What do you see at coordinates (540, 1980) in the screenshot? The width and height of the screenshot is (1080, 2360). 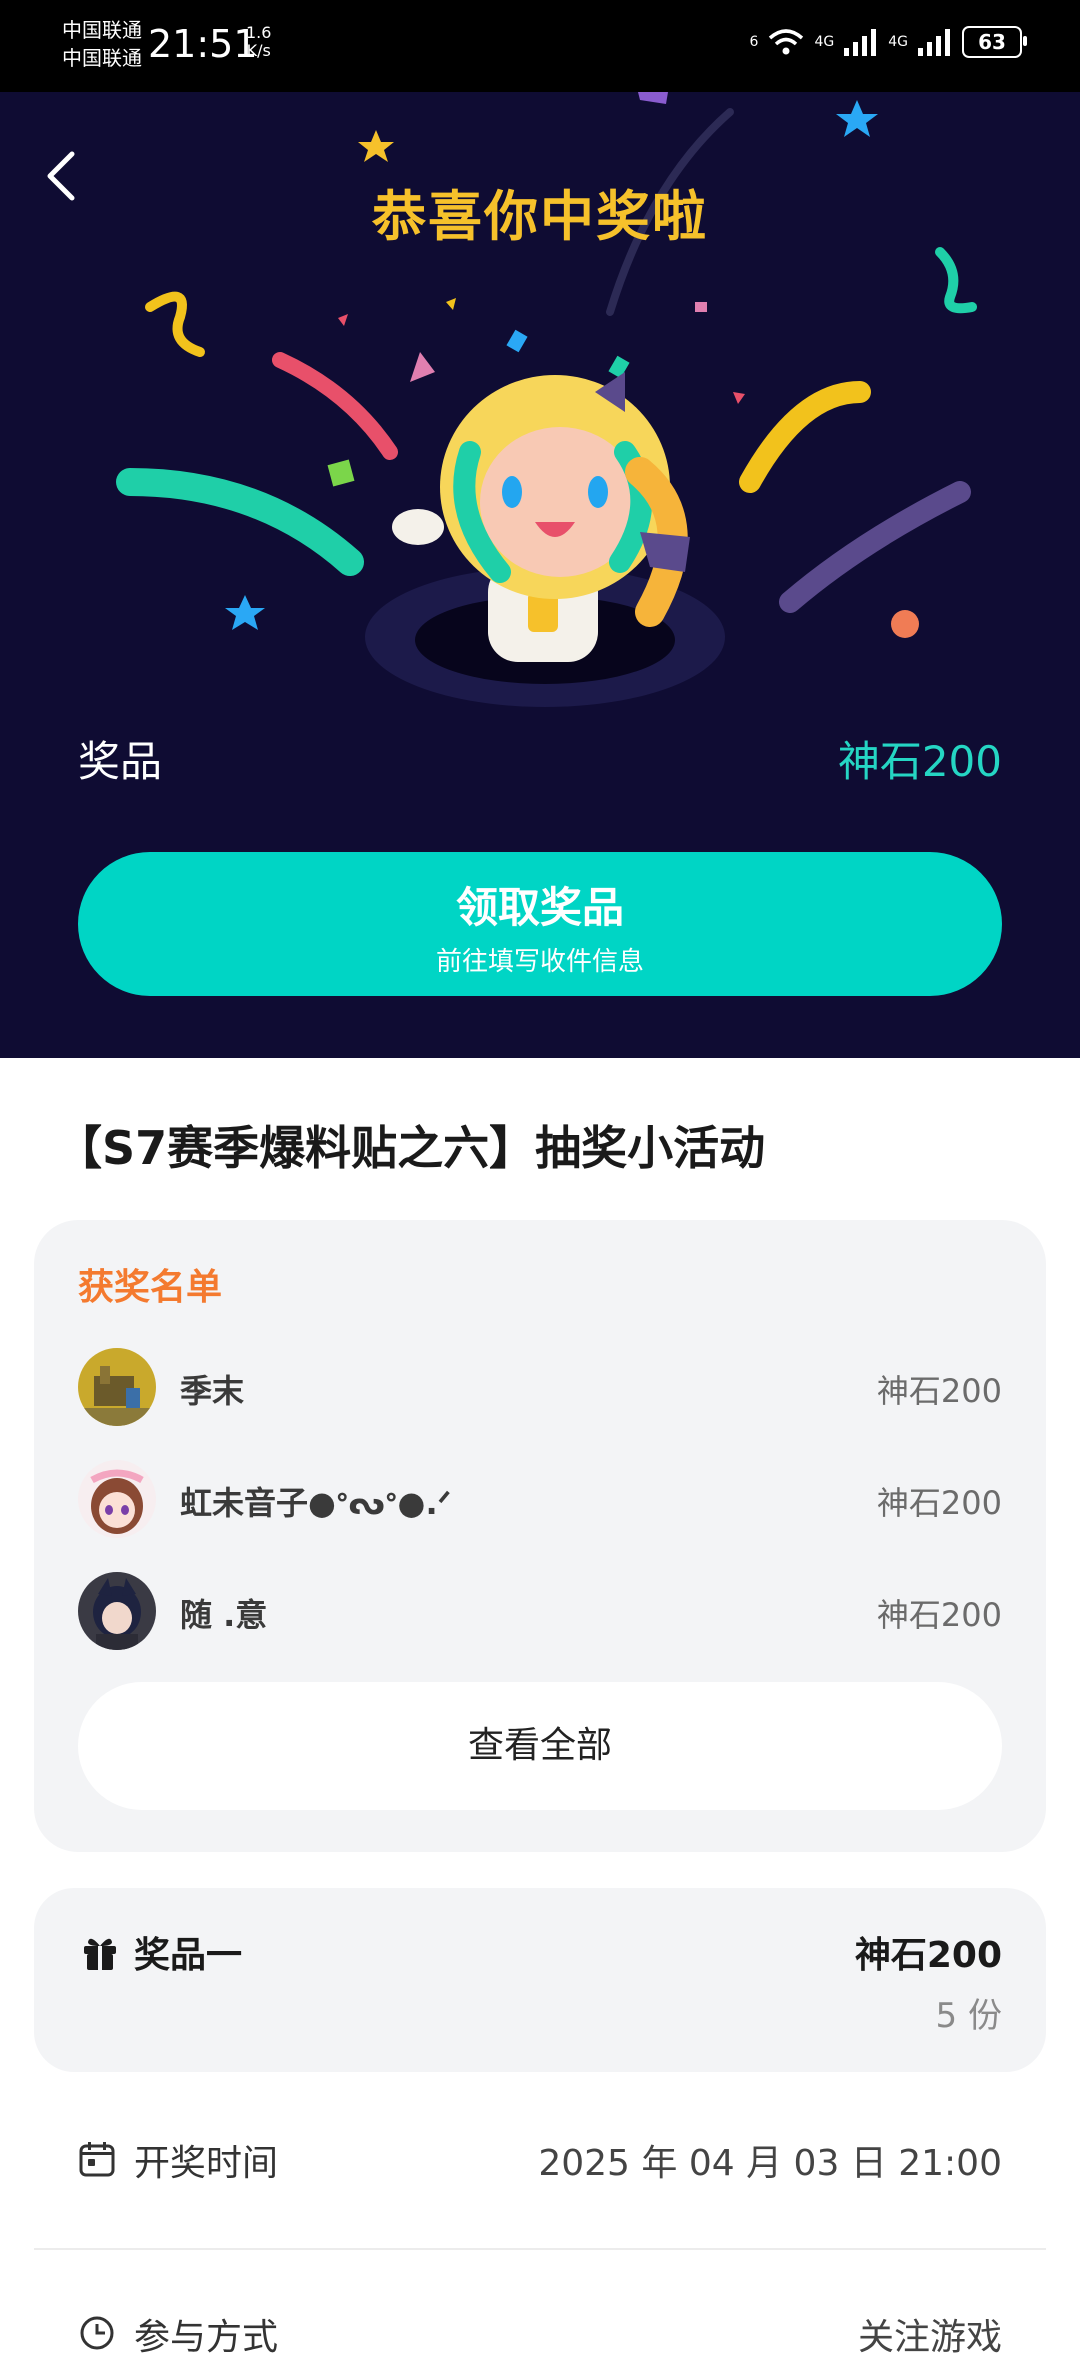 I see `prize-card: 奖品一 神石200 5 份` at bounding box center [540, 1980].